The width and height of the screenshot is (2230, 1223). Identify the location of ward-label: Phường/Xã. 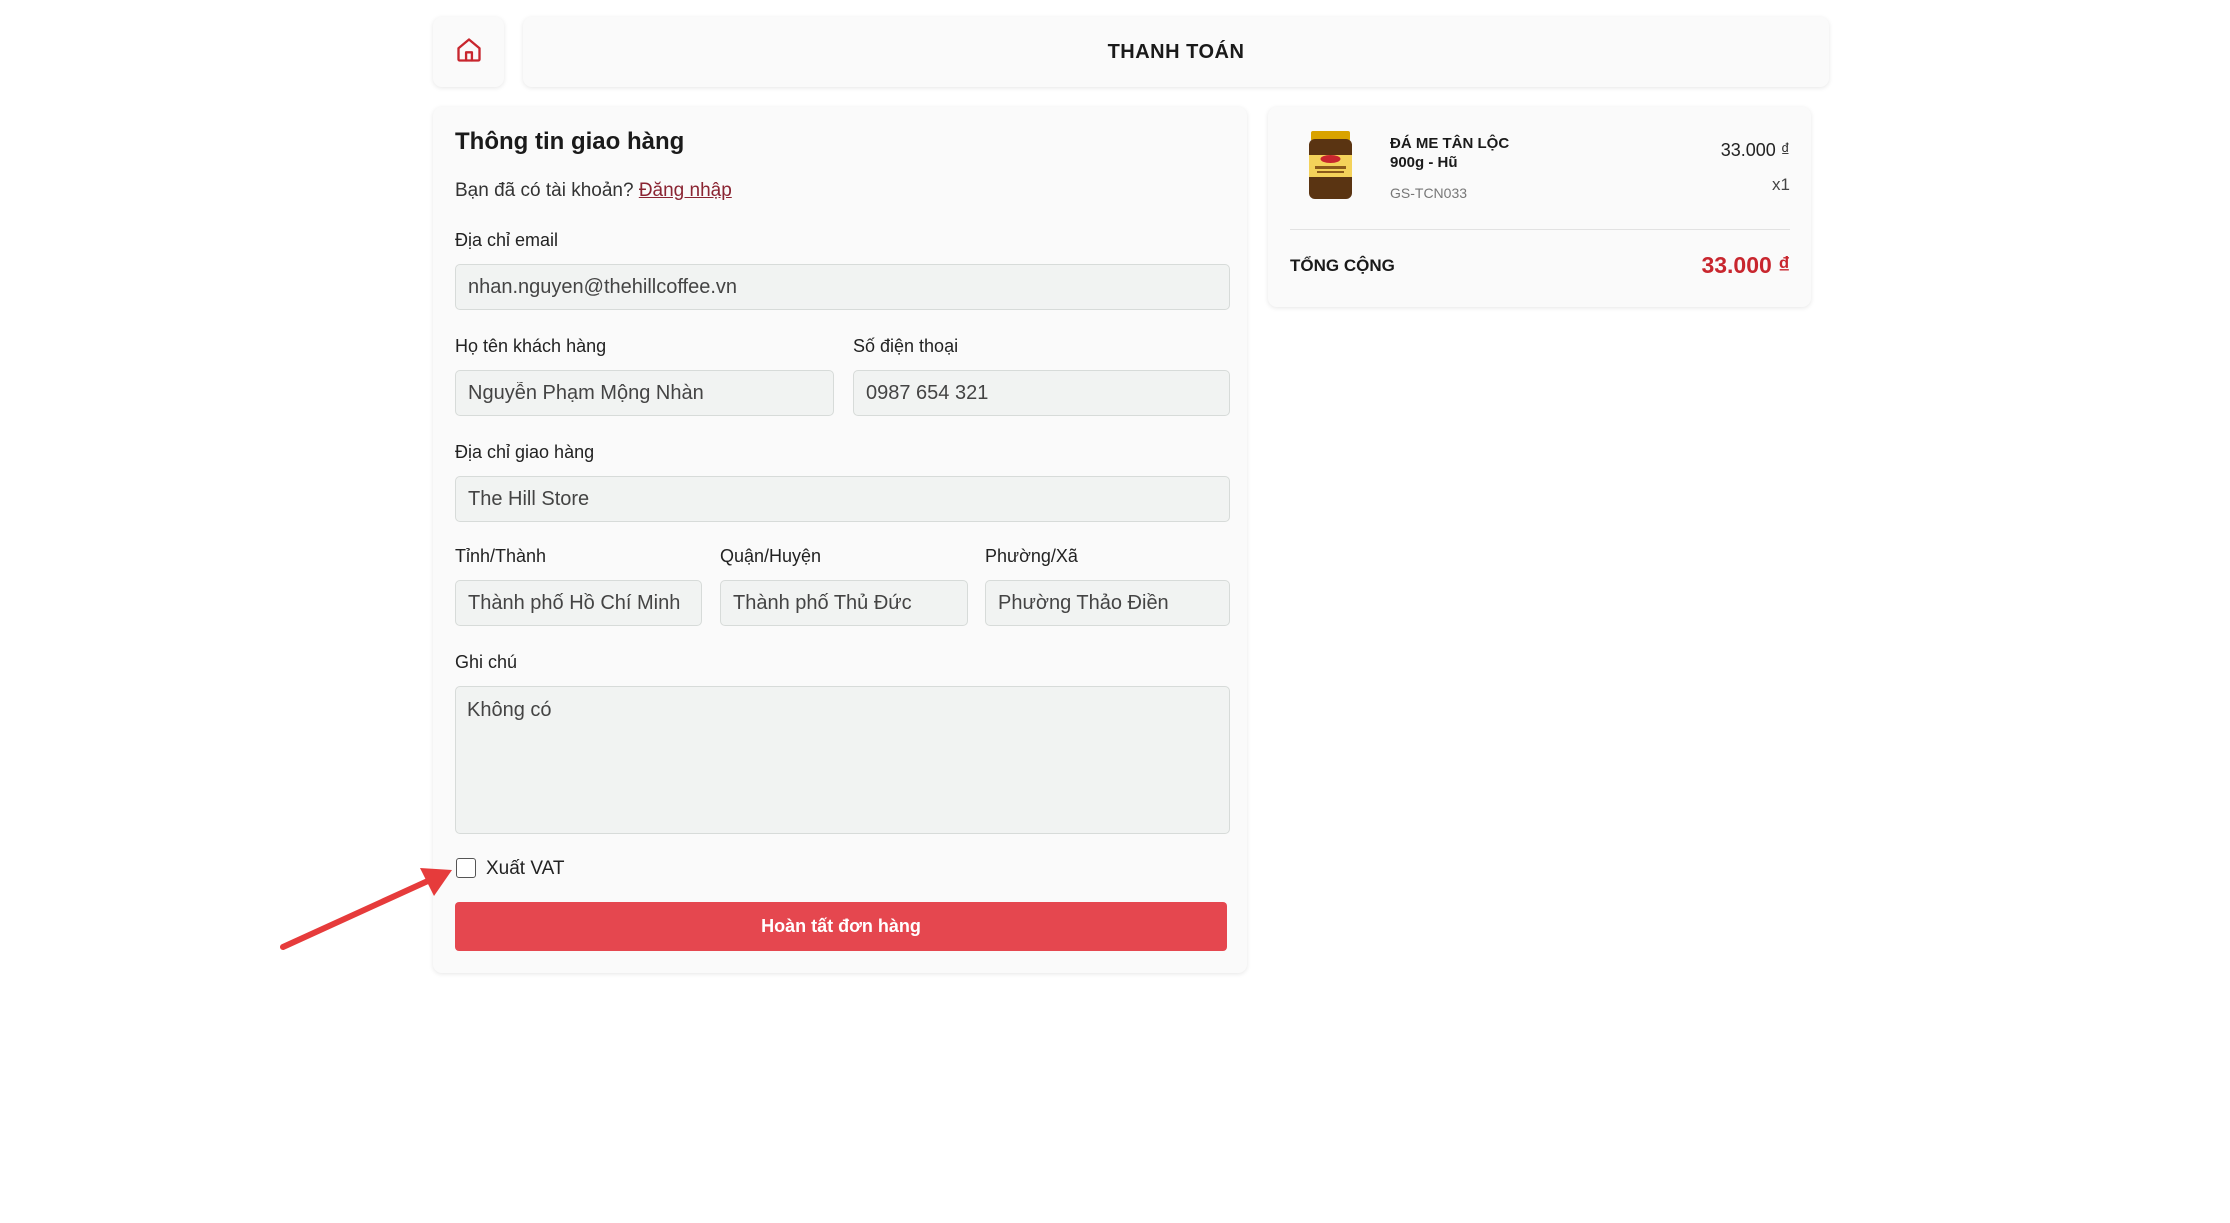
(1031, 556).